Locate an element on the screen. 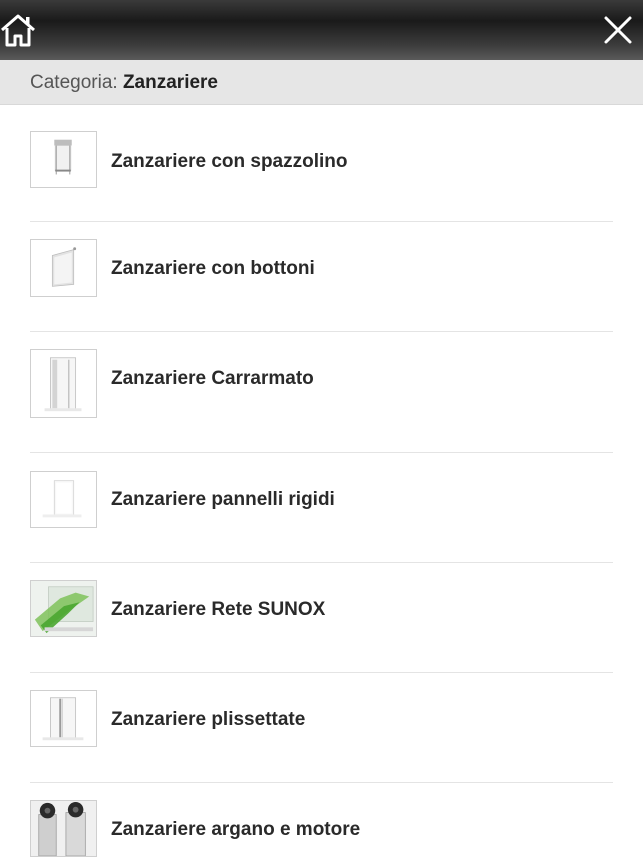 Image resolution: width=643 pixels, height=857 pixels. list-item: Zanzariere con bottoni is located at coordinates (321, 277).